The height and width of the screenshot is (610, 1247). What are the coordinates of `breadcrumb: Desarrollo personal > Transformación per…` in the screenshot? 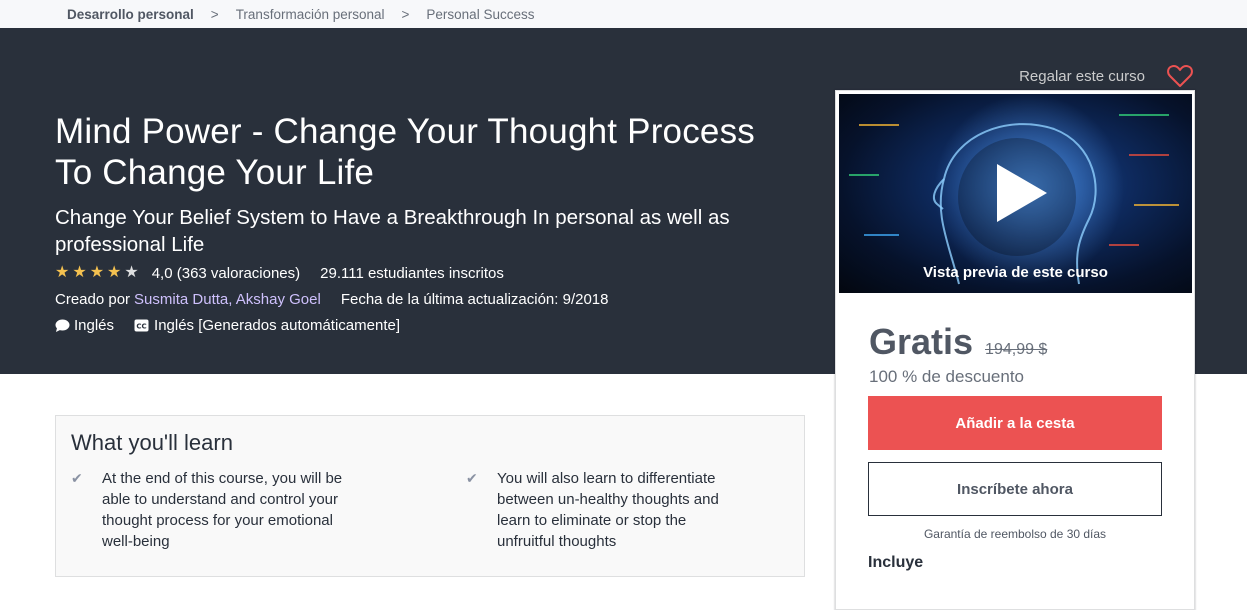 It's located at (623, 14).